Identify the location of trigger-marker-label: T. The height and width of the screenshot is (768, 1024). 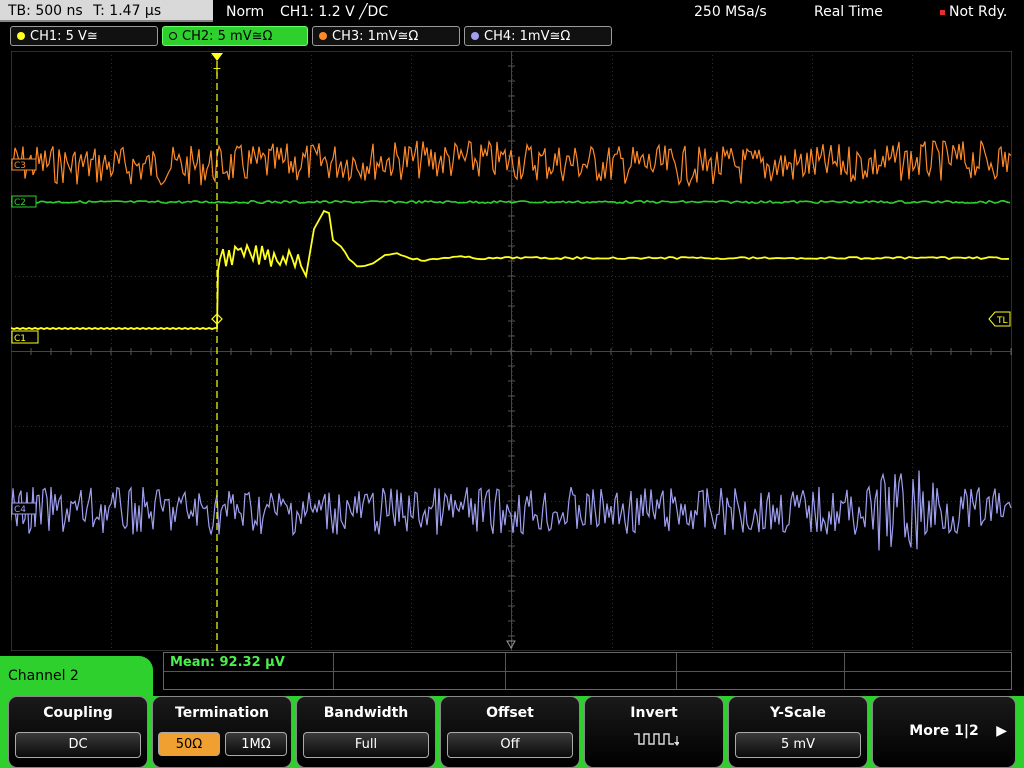
(217, 72).